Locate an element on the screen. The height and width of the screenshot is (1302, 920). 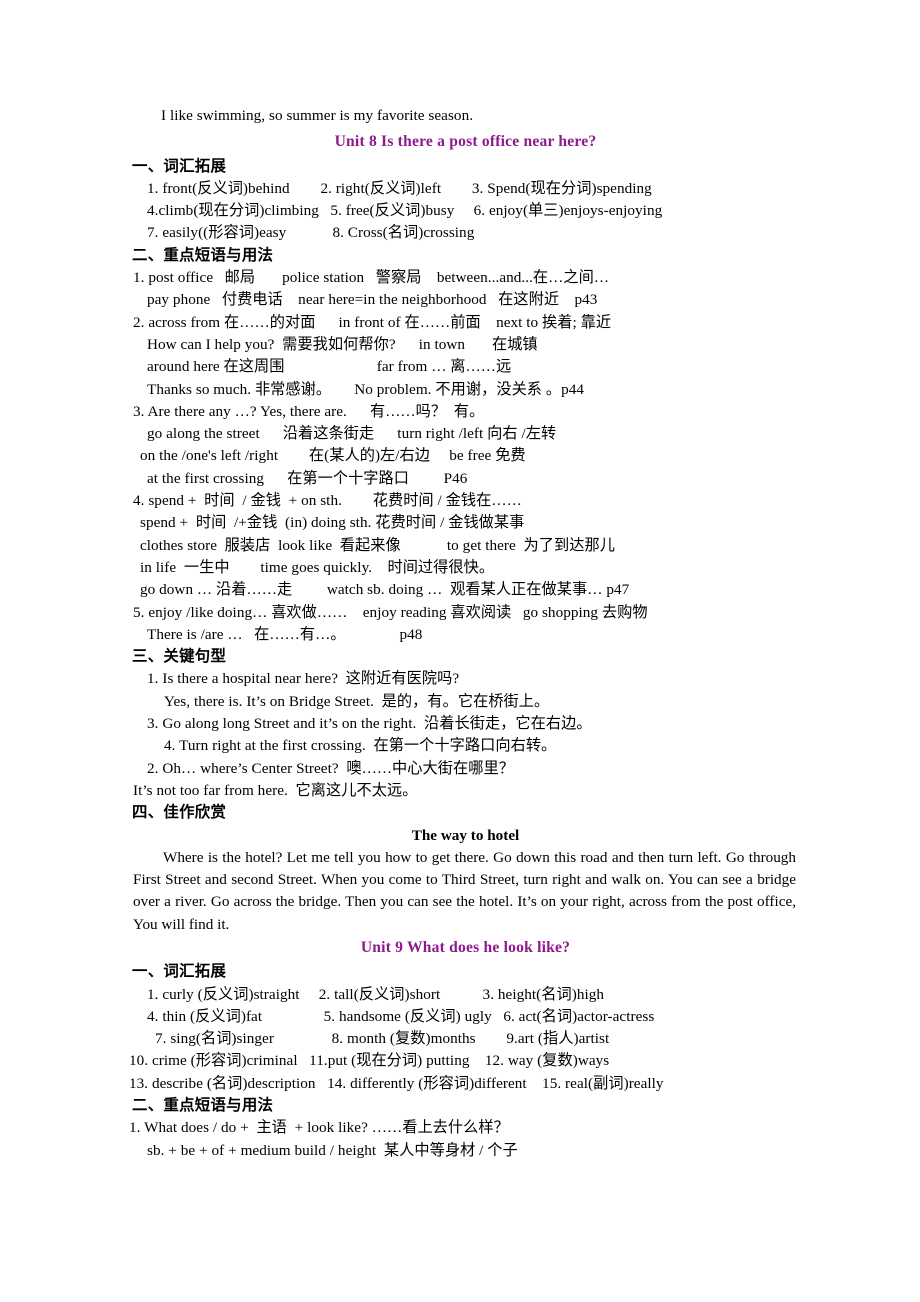
unit9-heading: Unit 9 What does he look like? is located at coordinates (465, 947).